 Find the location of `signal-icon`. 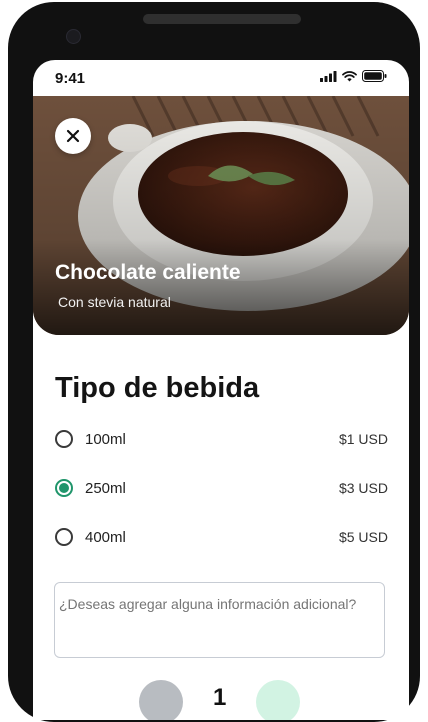

signal-icon is located at coordinates (328, 76).